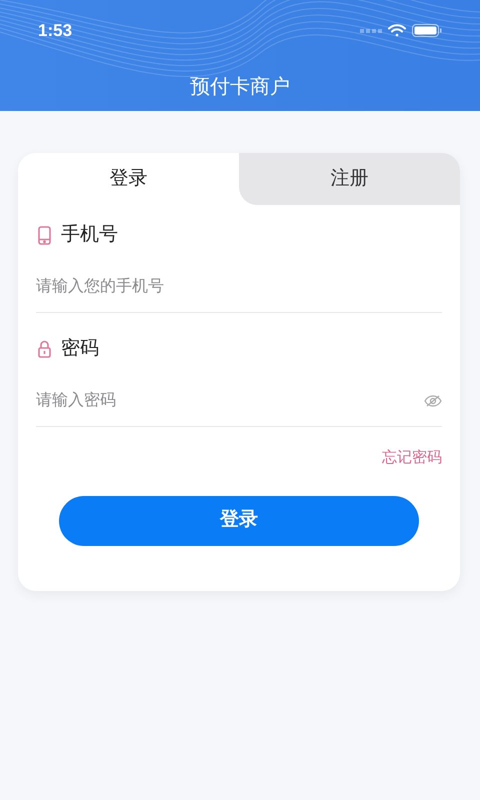  What do you see at coordinates (397, 31) in the screenshot?
I see `wifi-icon` at bounding box center [397, 31].